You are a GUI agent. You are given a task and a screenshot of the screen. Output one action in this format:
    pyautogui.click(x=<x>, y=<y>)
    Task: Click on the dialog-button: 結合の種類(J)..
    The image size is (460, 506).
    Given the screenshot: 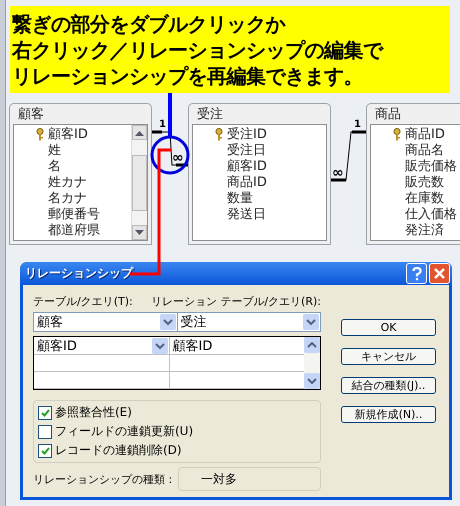 What is the action you would take?
    pyautogui.click(x=388, y=385)
    